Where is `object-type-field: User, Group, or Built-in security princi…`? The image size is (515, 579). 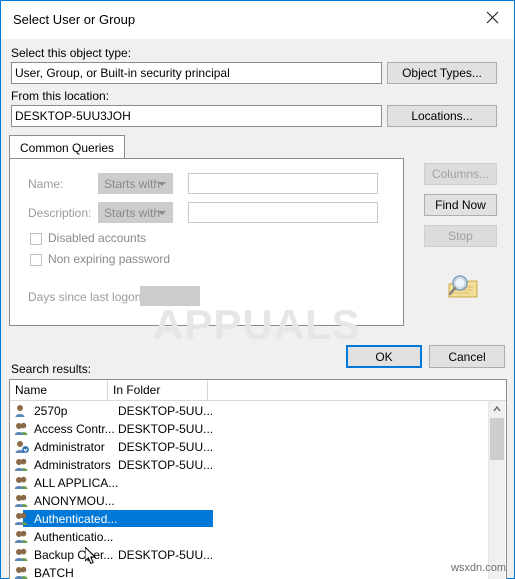
object-type-field: User, Group, or Built-in security princi… is located at coordinates (196, 73).